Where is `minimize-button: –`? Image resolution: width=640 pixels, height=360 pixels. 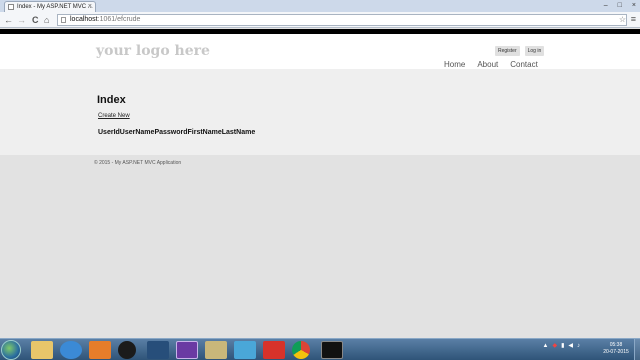 minimize-button: – is located at coordinates (606, 6).